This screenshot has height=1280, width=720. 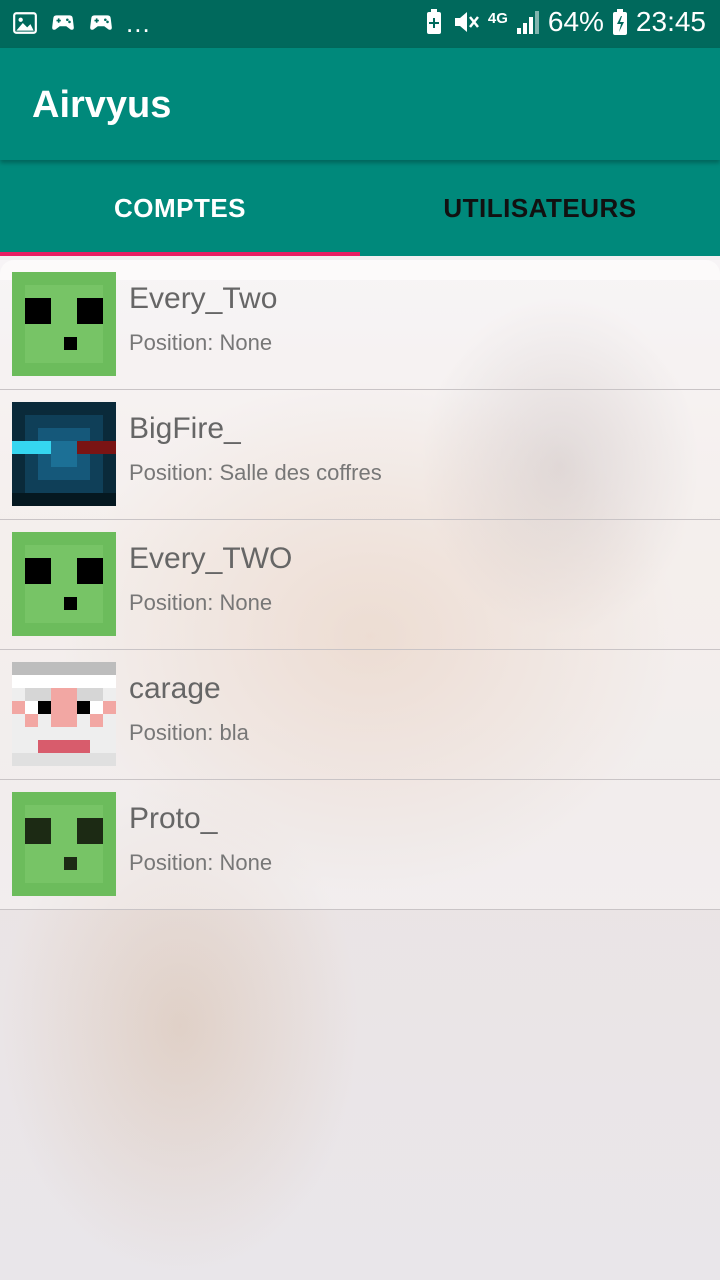 I want to click on list-item: carage Position: bla, so click(x=360, y=715).